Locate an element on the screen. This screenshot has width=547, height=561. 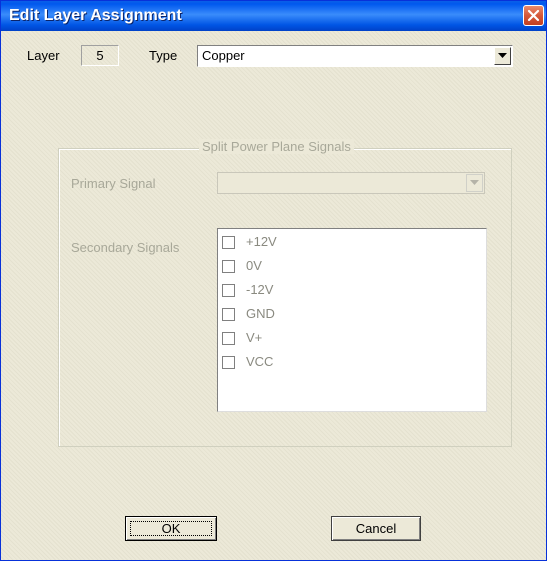
type-dropdown-button is located at coordinates (502, 56).